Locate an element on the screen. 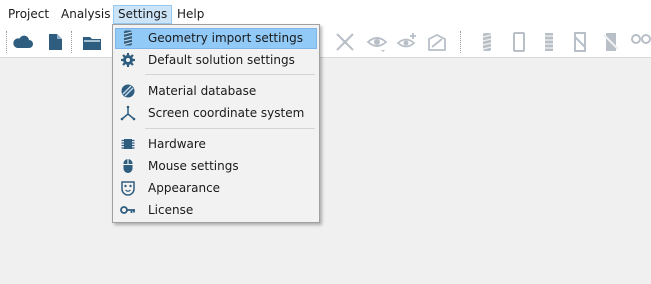 Image resolution: width=651 pixels, height=284 pixels. menu-item-mouse-settings: Mouse settings is located at coordinates (216, 166).